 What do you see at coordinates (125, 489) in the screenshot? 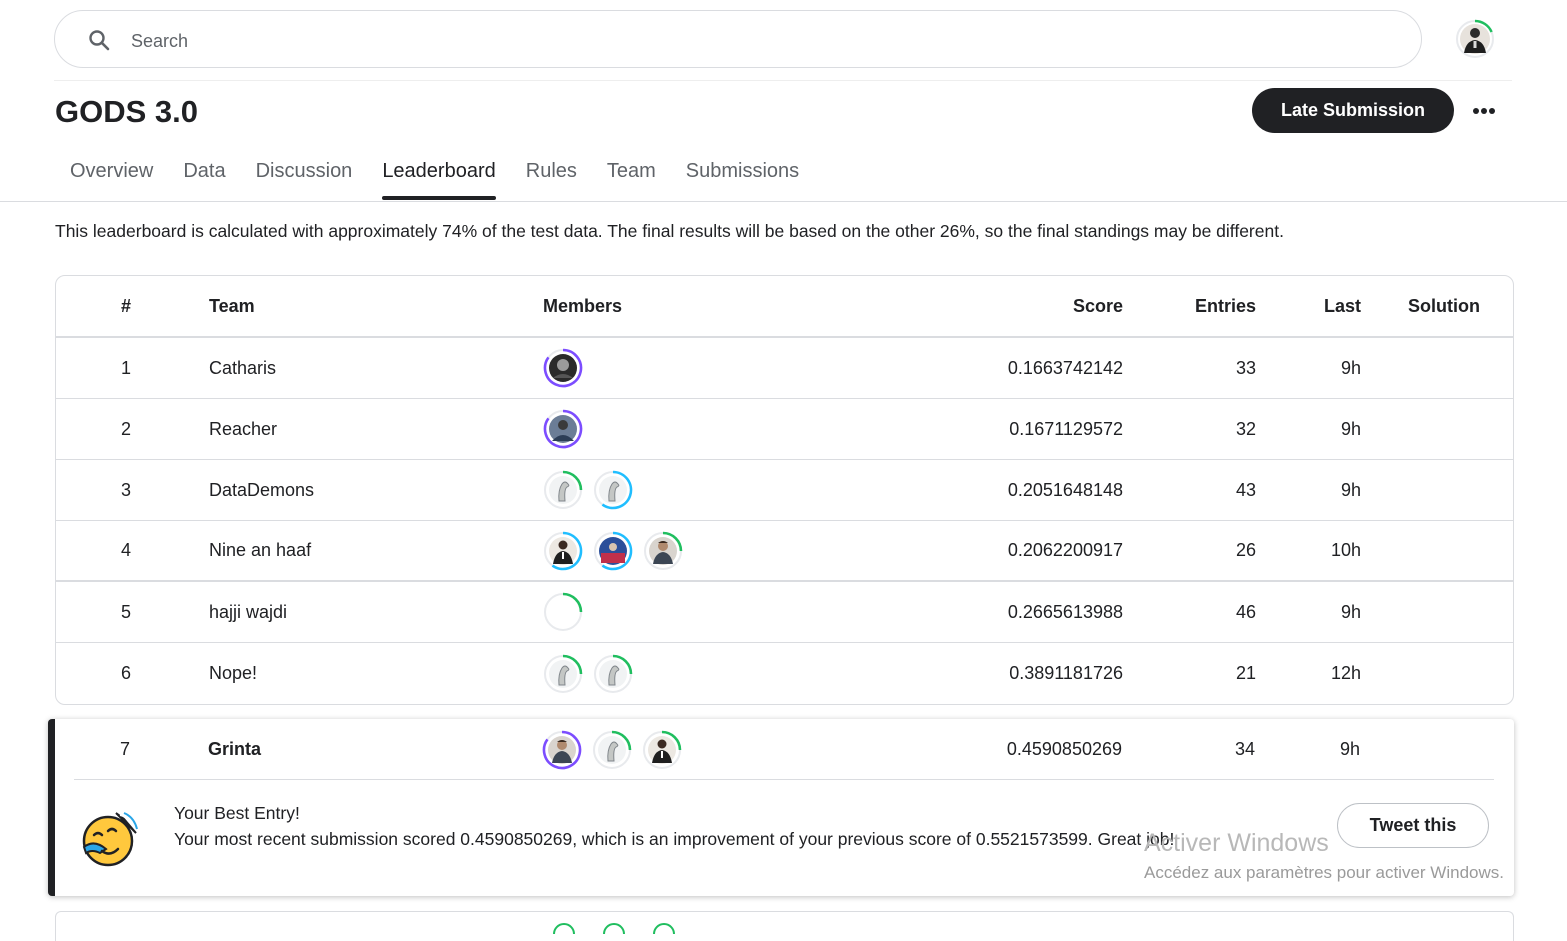
I see `row-rank: 3` at bounding box center [125, 489].